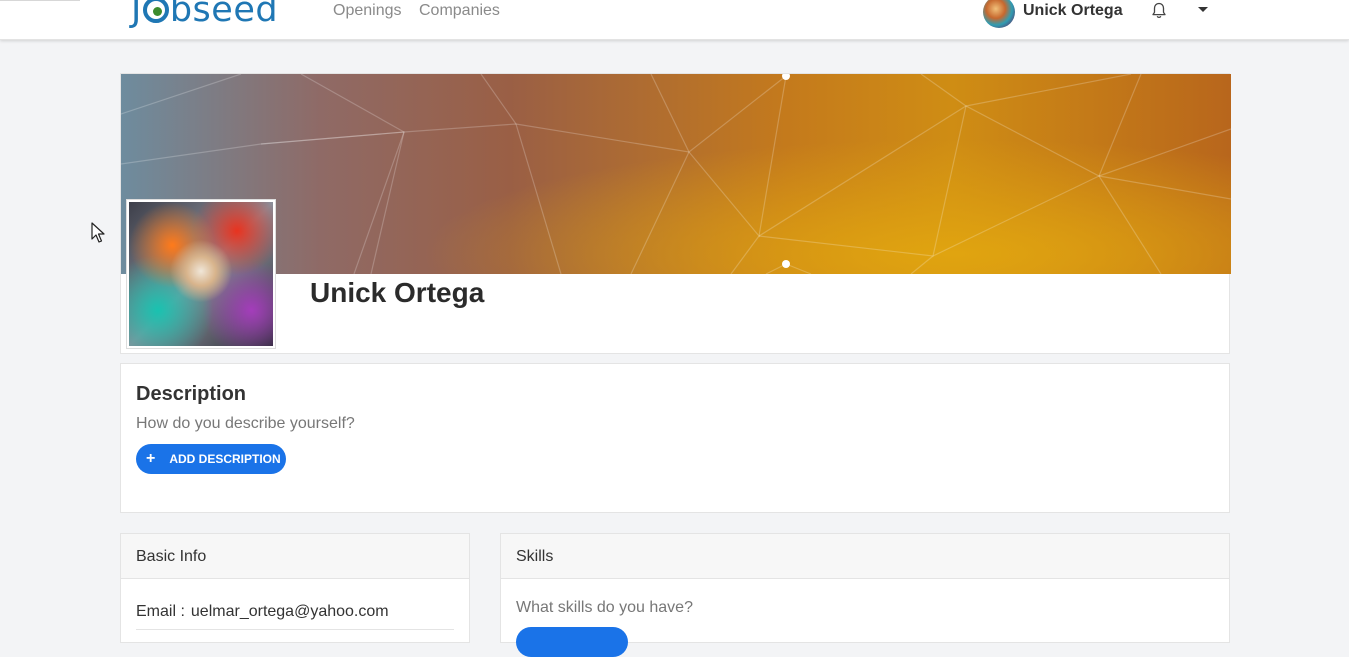 The height and width of the screenshot is (657, 1349). What do you see at coordinates (865, 595) in the screenshot?
I see `skills-card: Skills What skills do you have?` at bounding box center [865, 595].